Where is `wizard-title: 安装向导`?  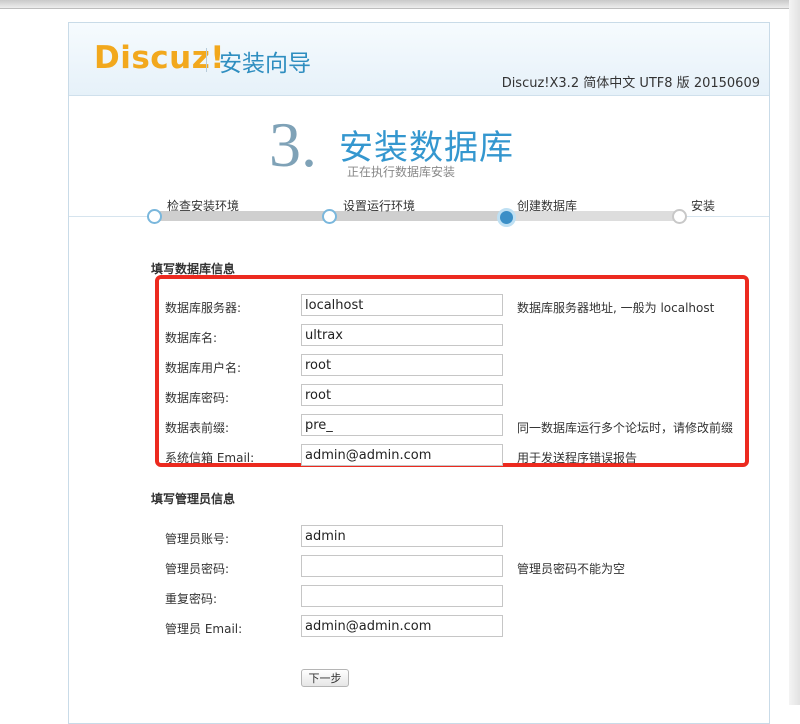
wizard-title: 安装向导 is located at coordinates (265, 64).